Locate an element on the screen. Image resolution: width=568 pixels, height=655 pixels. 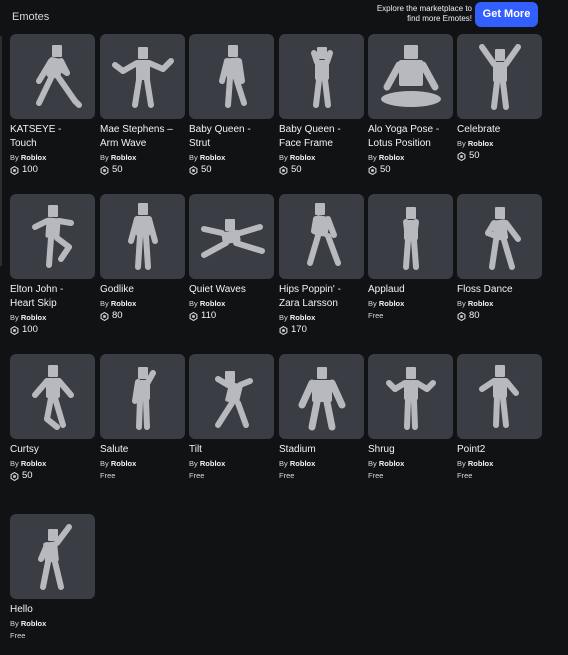
emote-card: Point2 By Roblox Free is located at coordinates (499, 418).